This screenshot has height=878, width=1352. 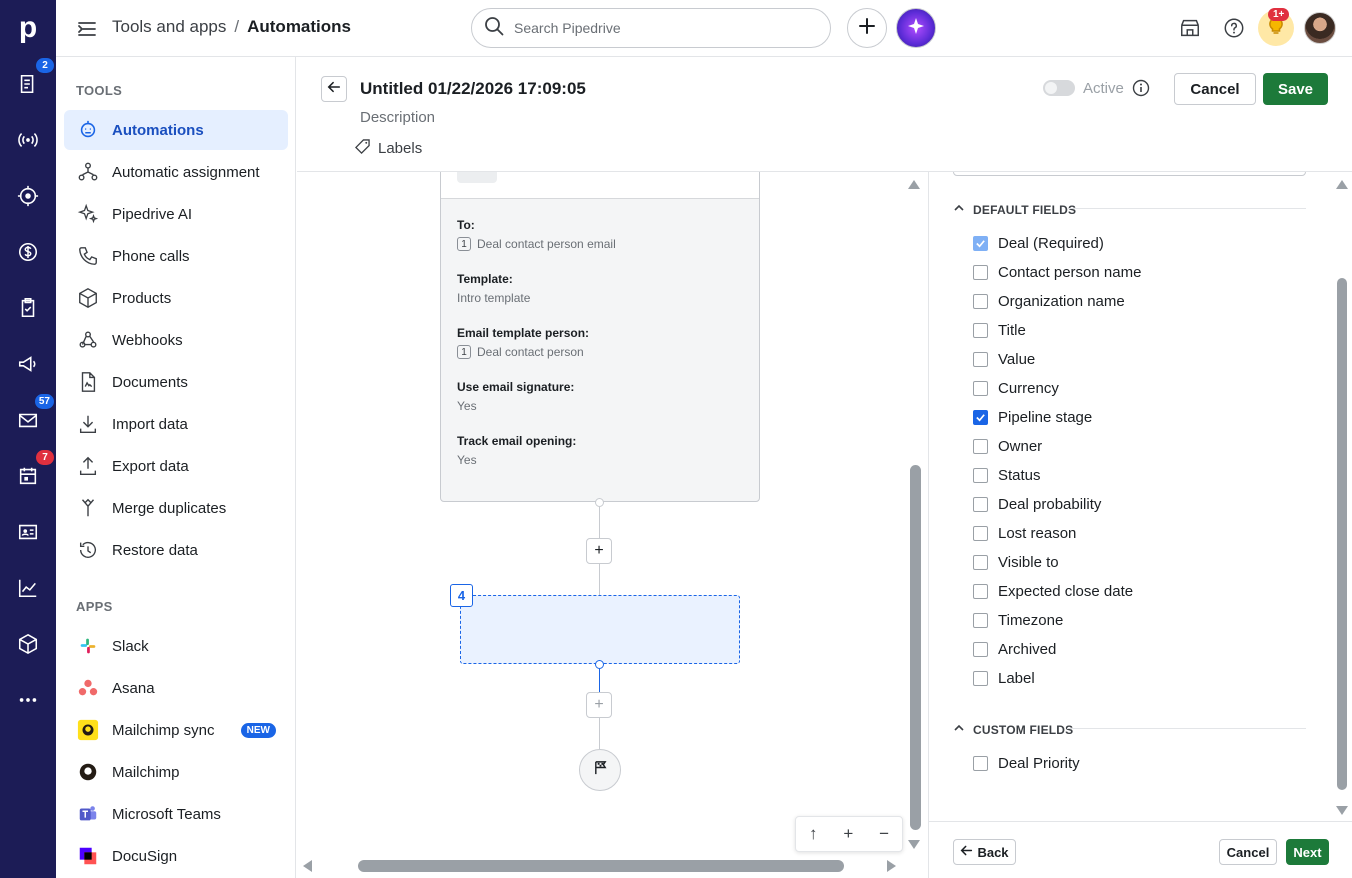 What do you see at coordinates (176, 382) in the screenshot?
I see `sidebar-item-documents: Documents` at bounding box center [176, 382].